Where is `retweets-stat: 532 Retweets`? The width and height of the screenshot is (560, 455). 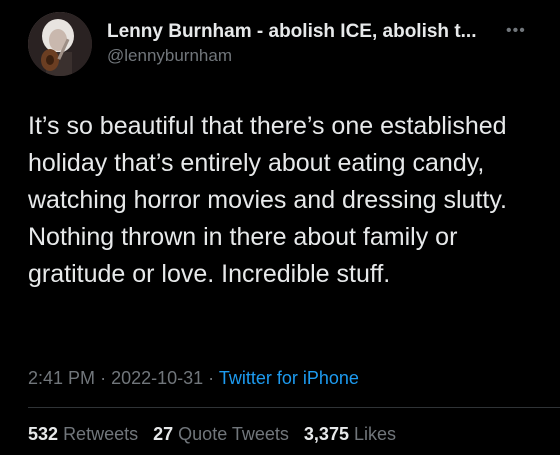 retweets-stat: 532 Retweets is located at coordinates (83, 434).